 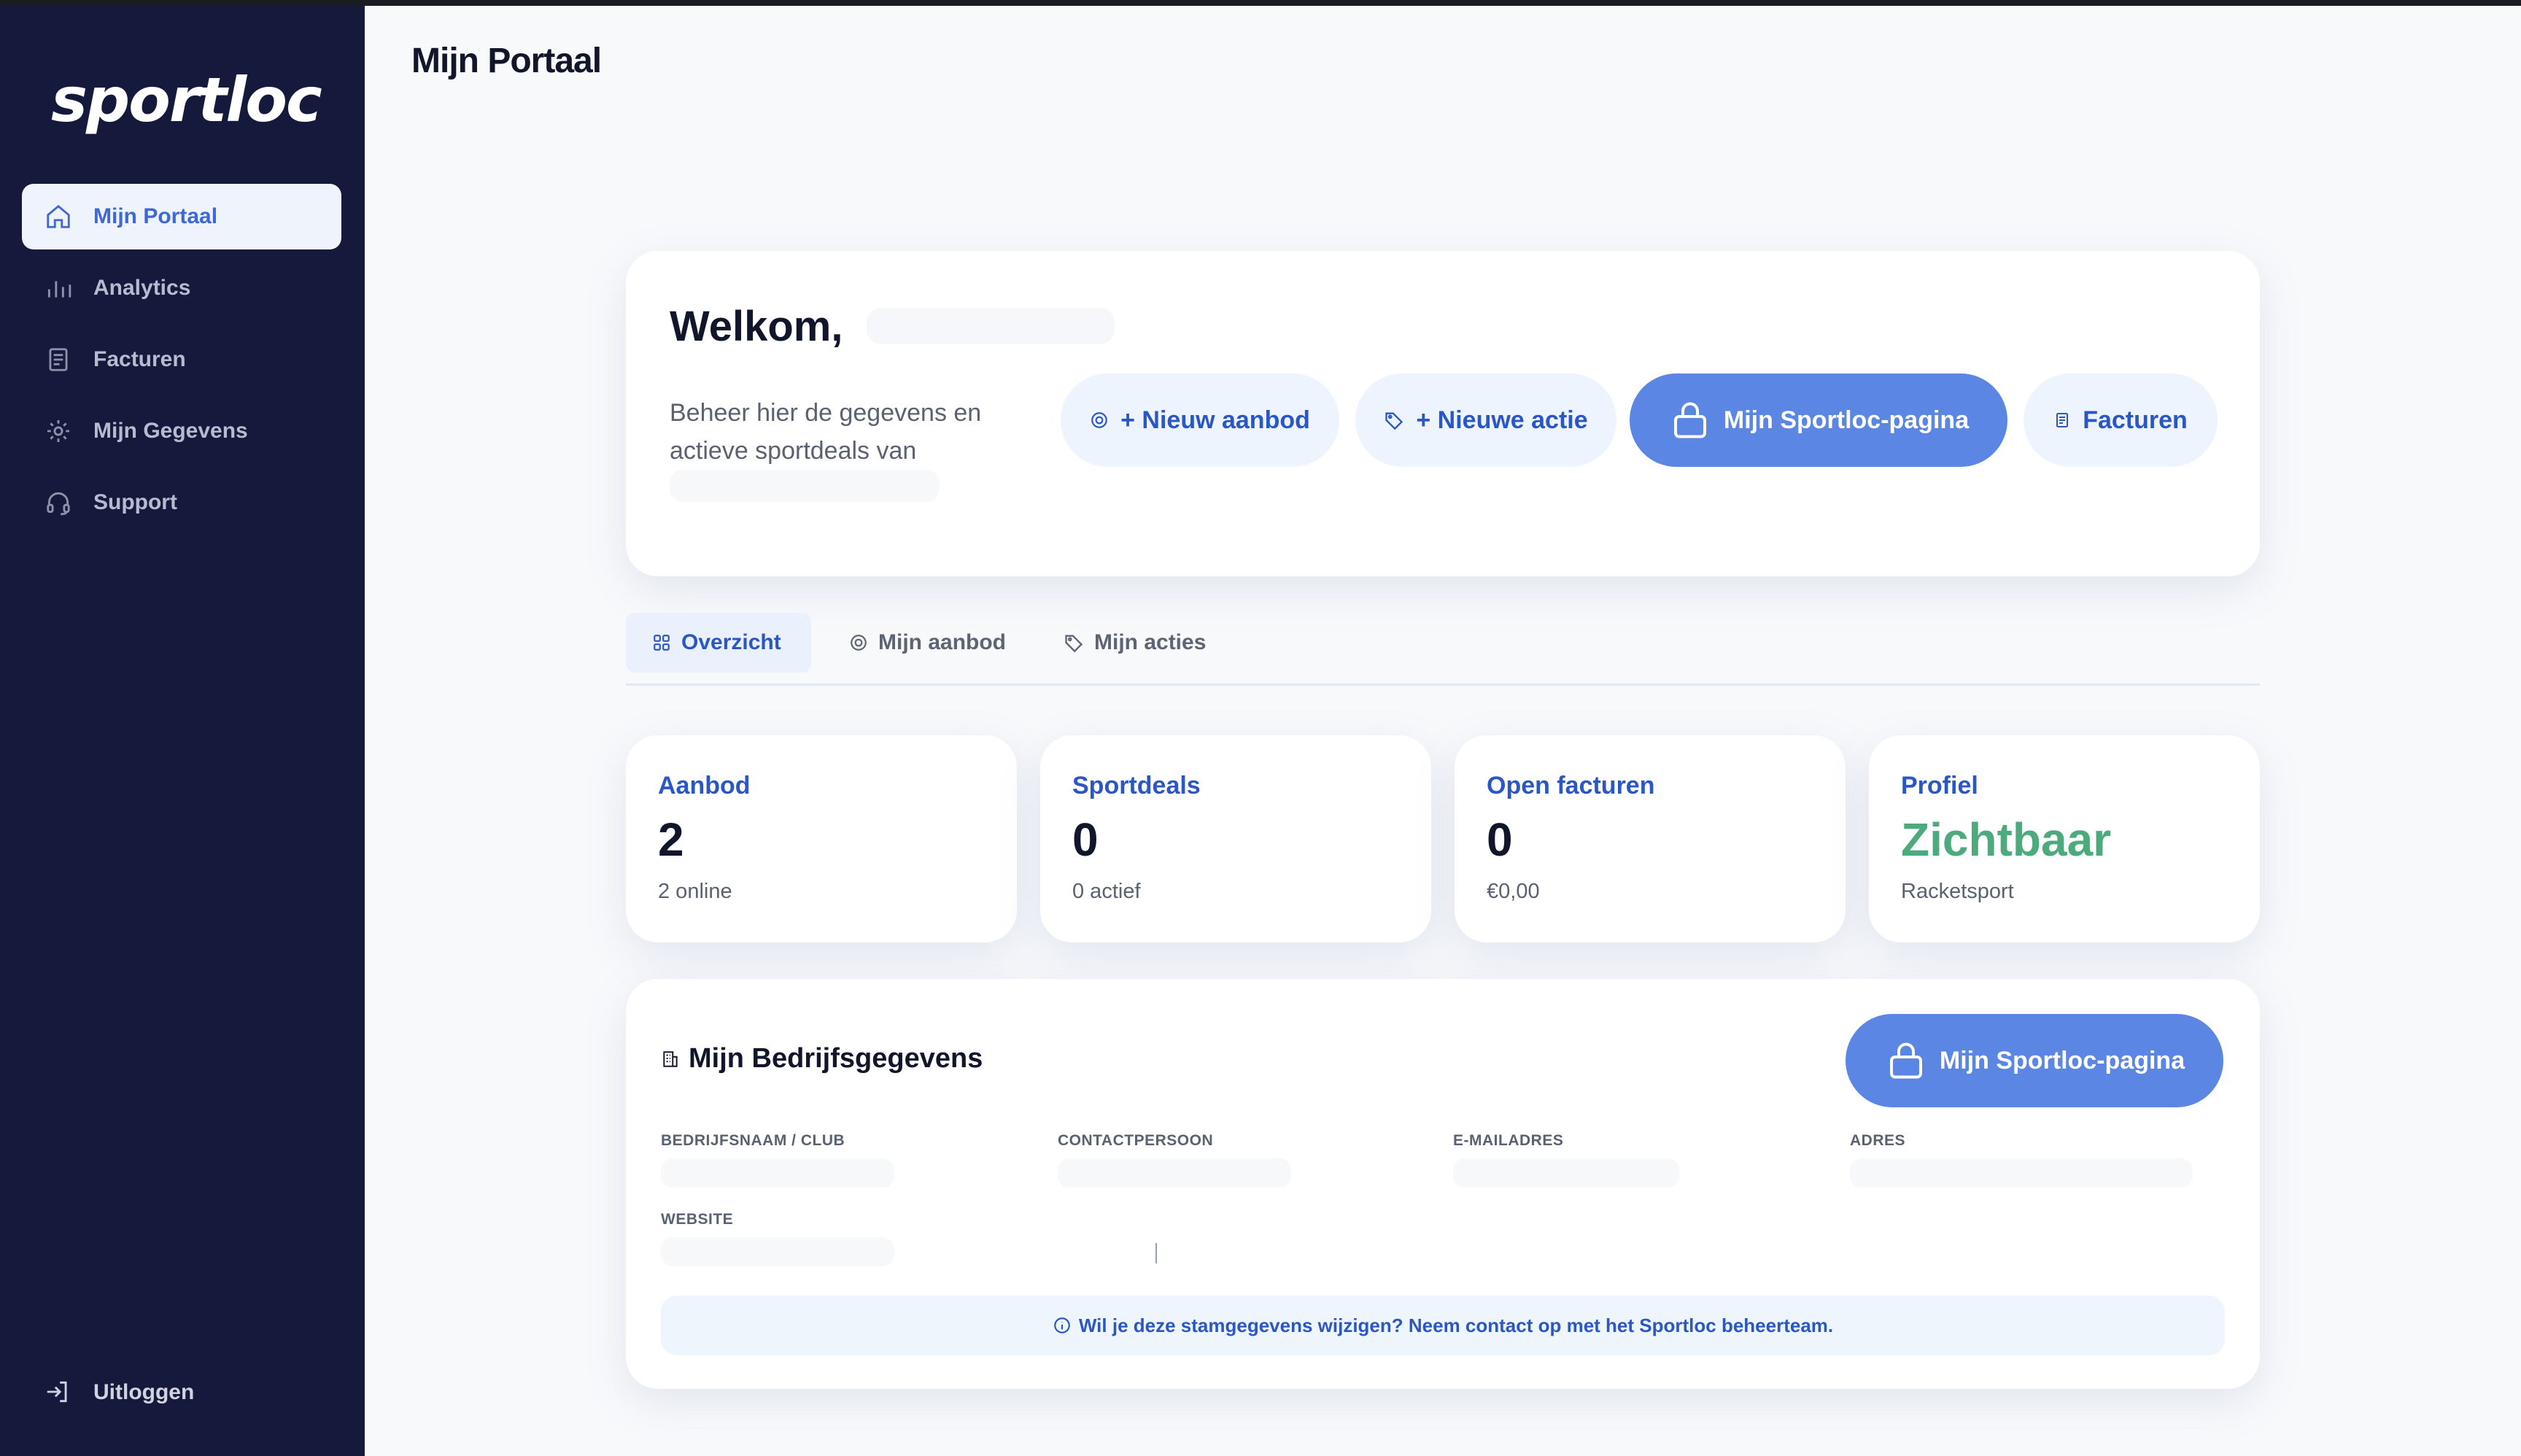 What do you see at coordinates (142, 288) in the screenshot?
I see `sidebar-item-label: Analytics` at bounding box center [142, 288].